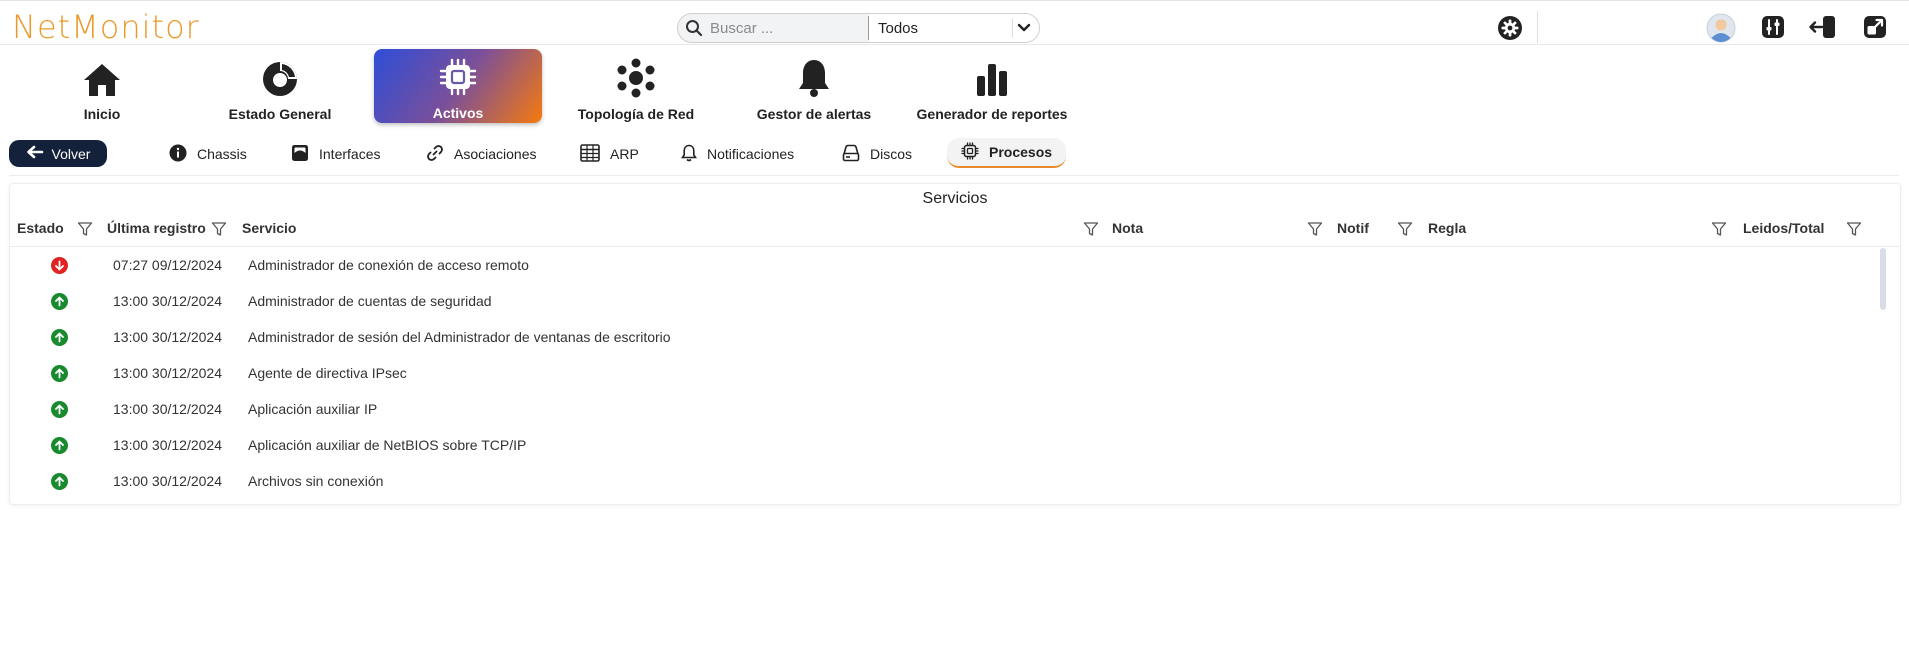  I want to click on settings-gear-icon, so click(1510, 28).